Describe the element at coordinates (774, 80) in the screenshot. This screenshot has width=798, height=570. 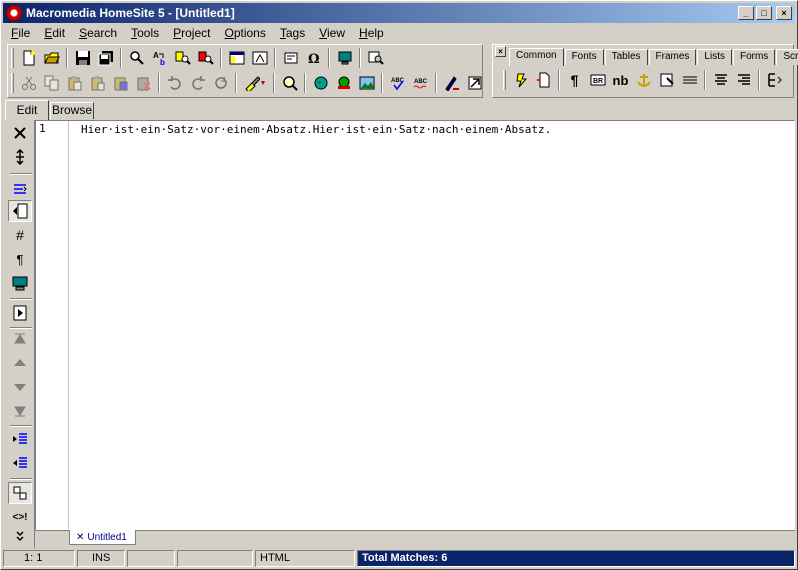
I see `more-tags-icon` at that location.